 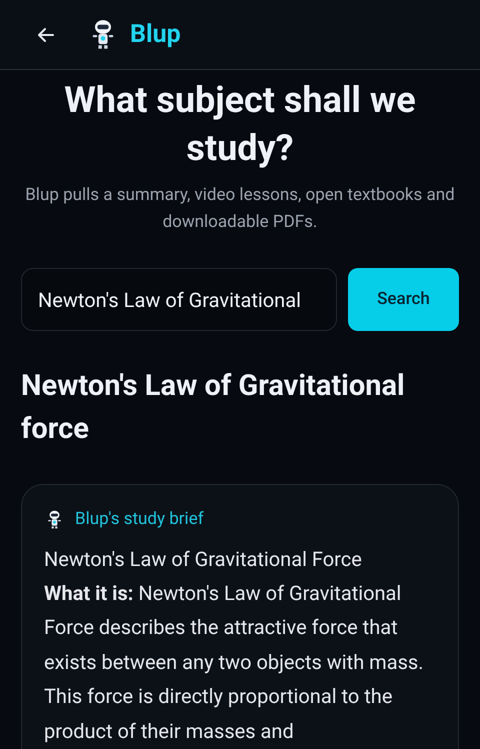 I want to click on page-subtitle: Blup pulls a summary, video lessons, open textbooks and downloadable PDFs., so click(x=240, y=209).